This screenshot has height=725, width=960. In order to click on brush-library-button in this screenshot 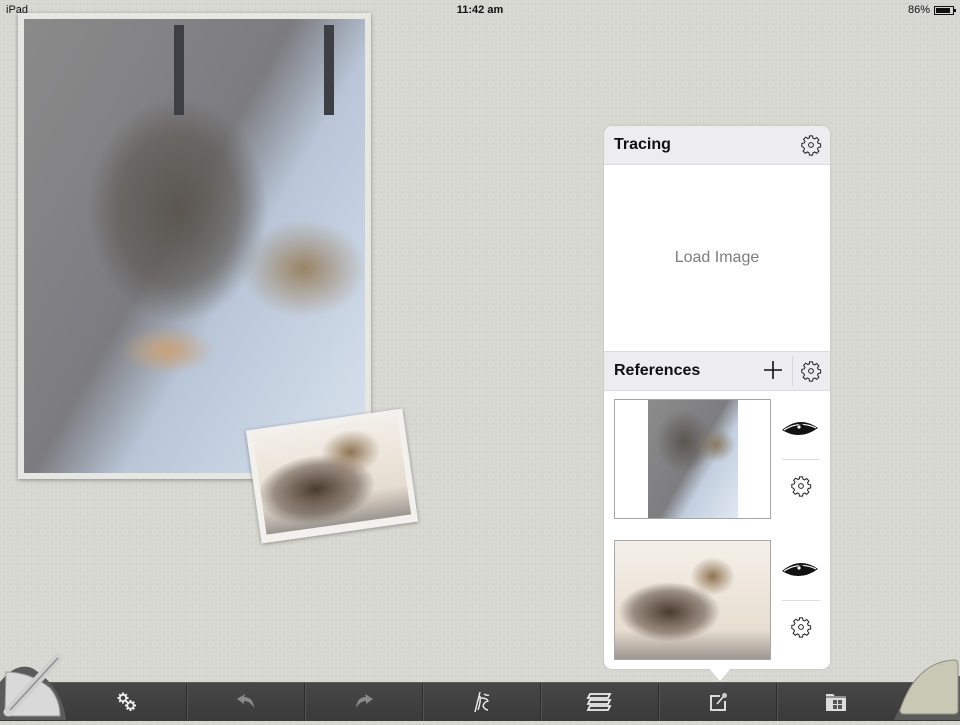, I will do `click(481, 702)`.